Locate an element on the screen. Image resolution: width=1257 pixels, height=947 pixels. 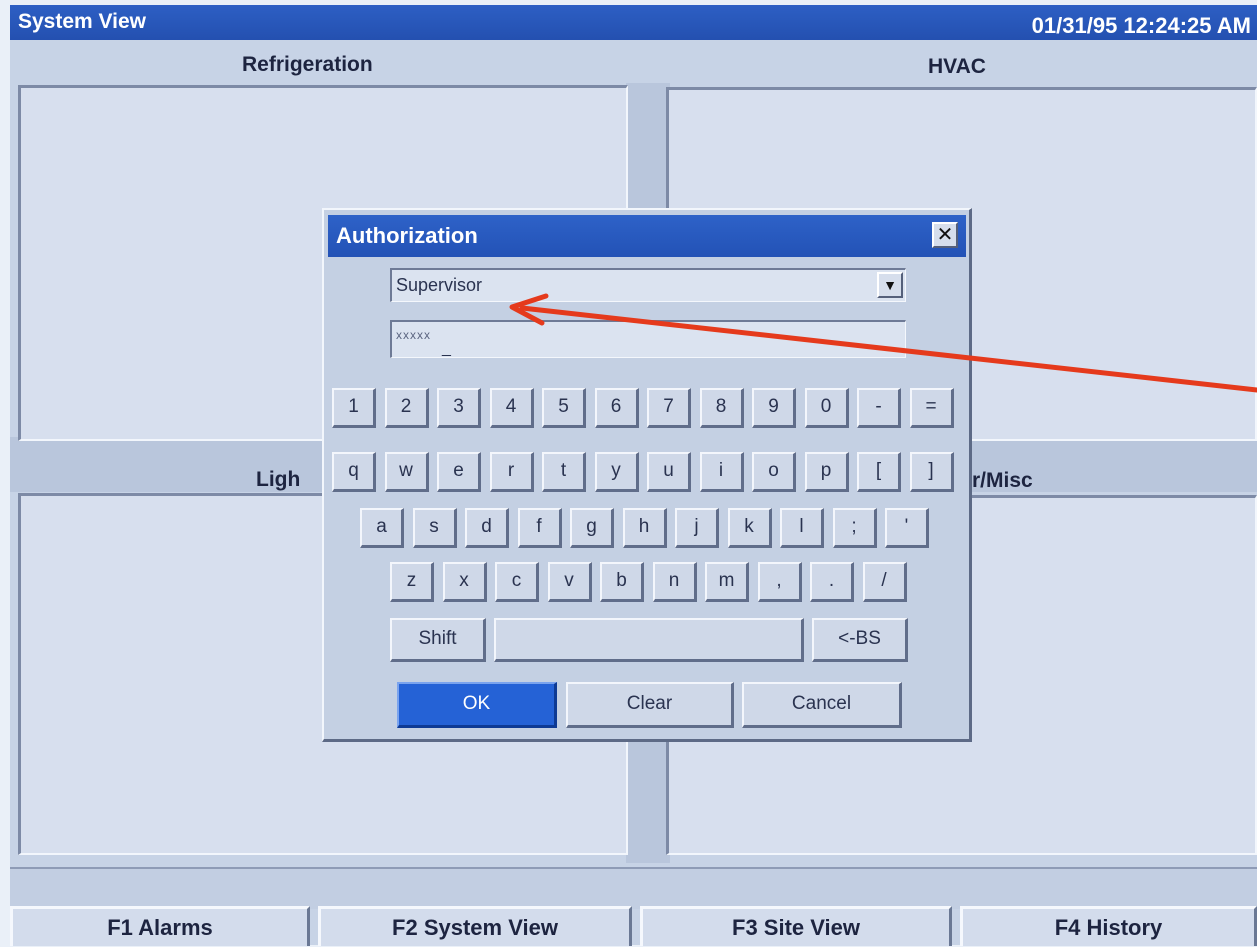
key-row3-1: s is located at coordinates (434, 528).